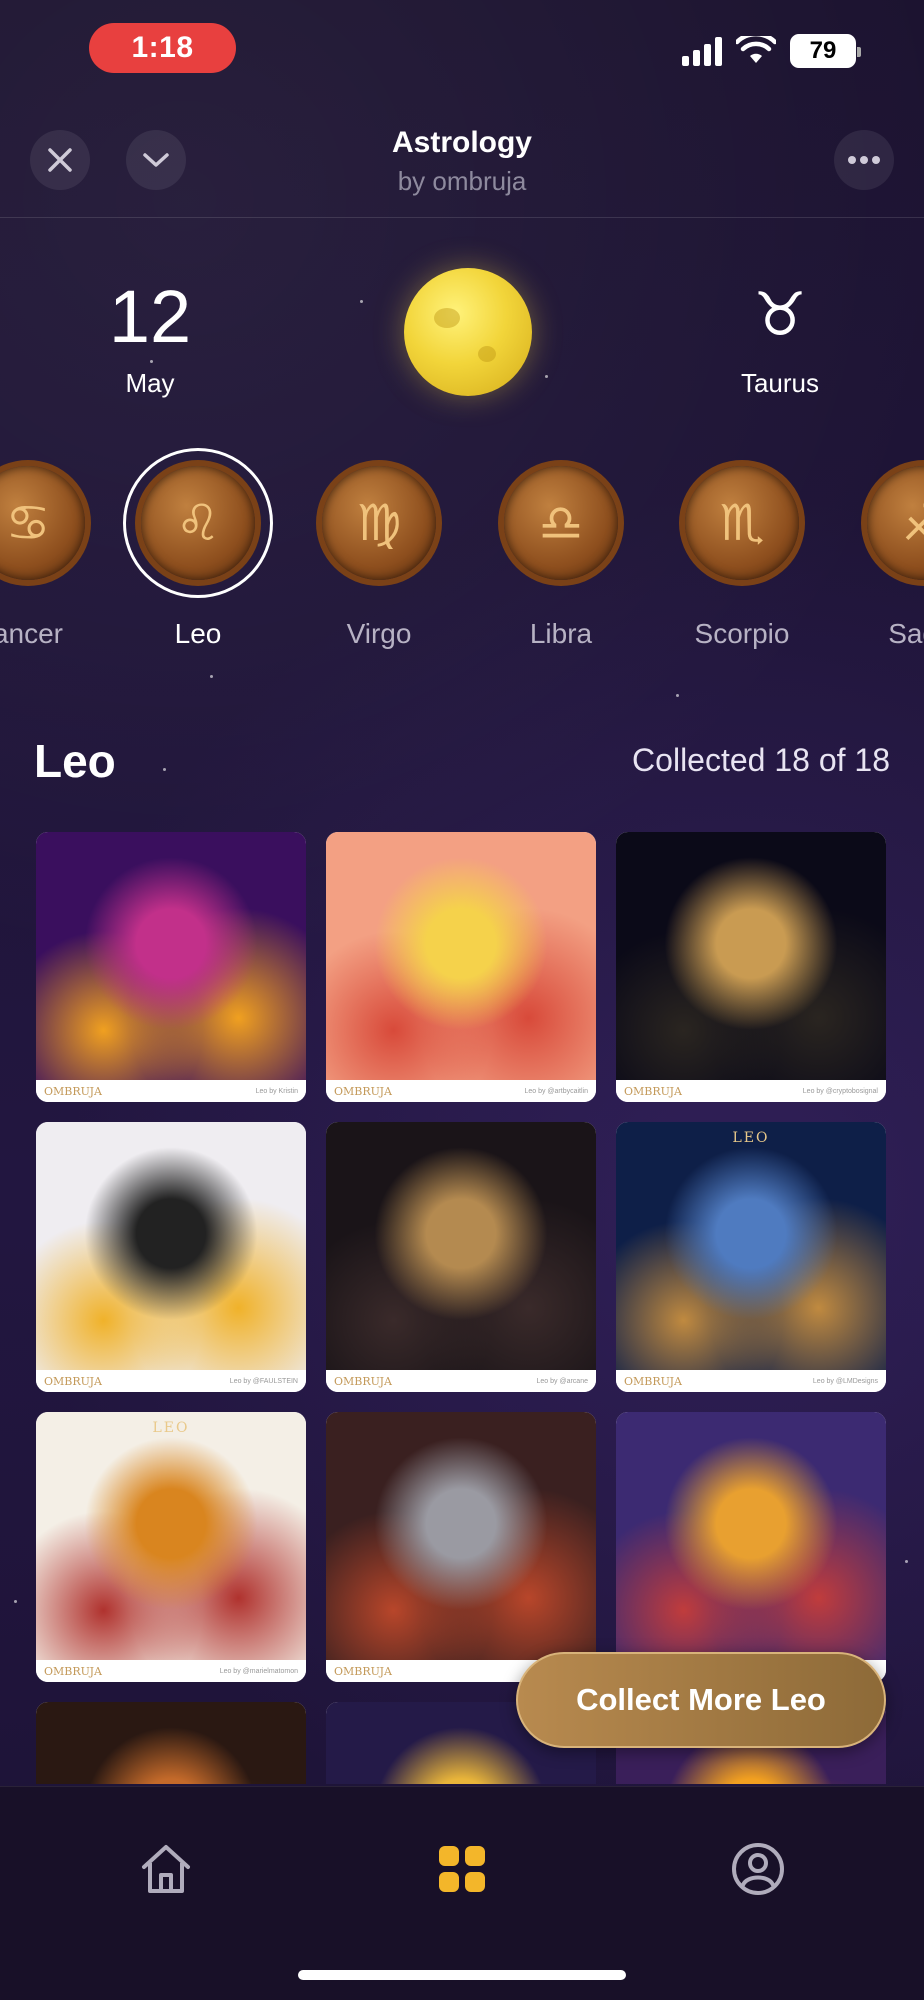 The image size is (924, 2000). I want to click on seal-ring: ♐, so click(886, 523).